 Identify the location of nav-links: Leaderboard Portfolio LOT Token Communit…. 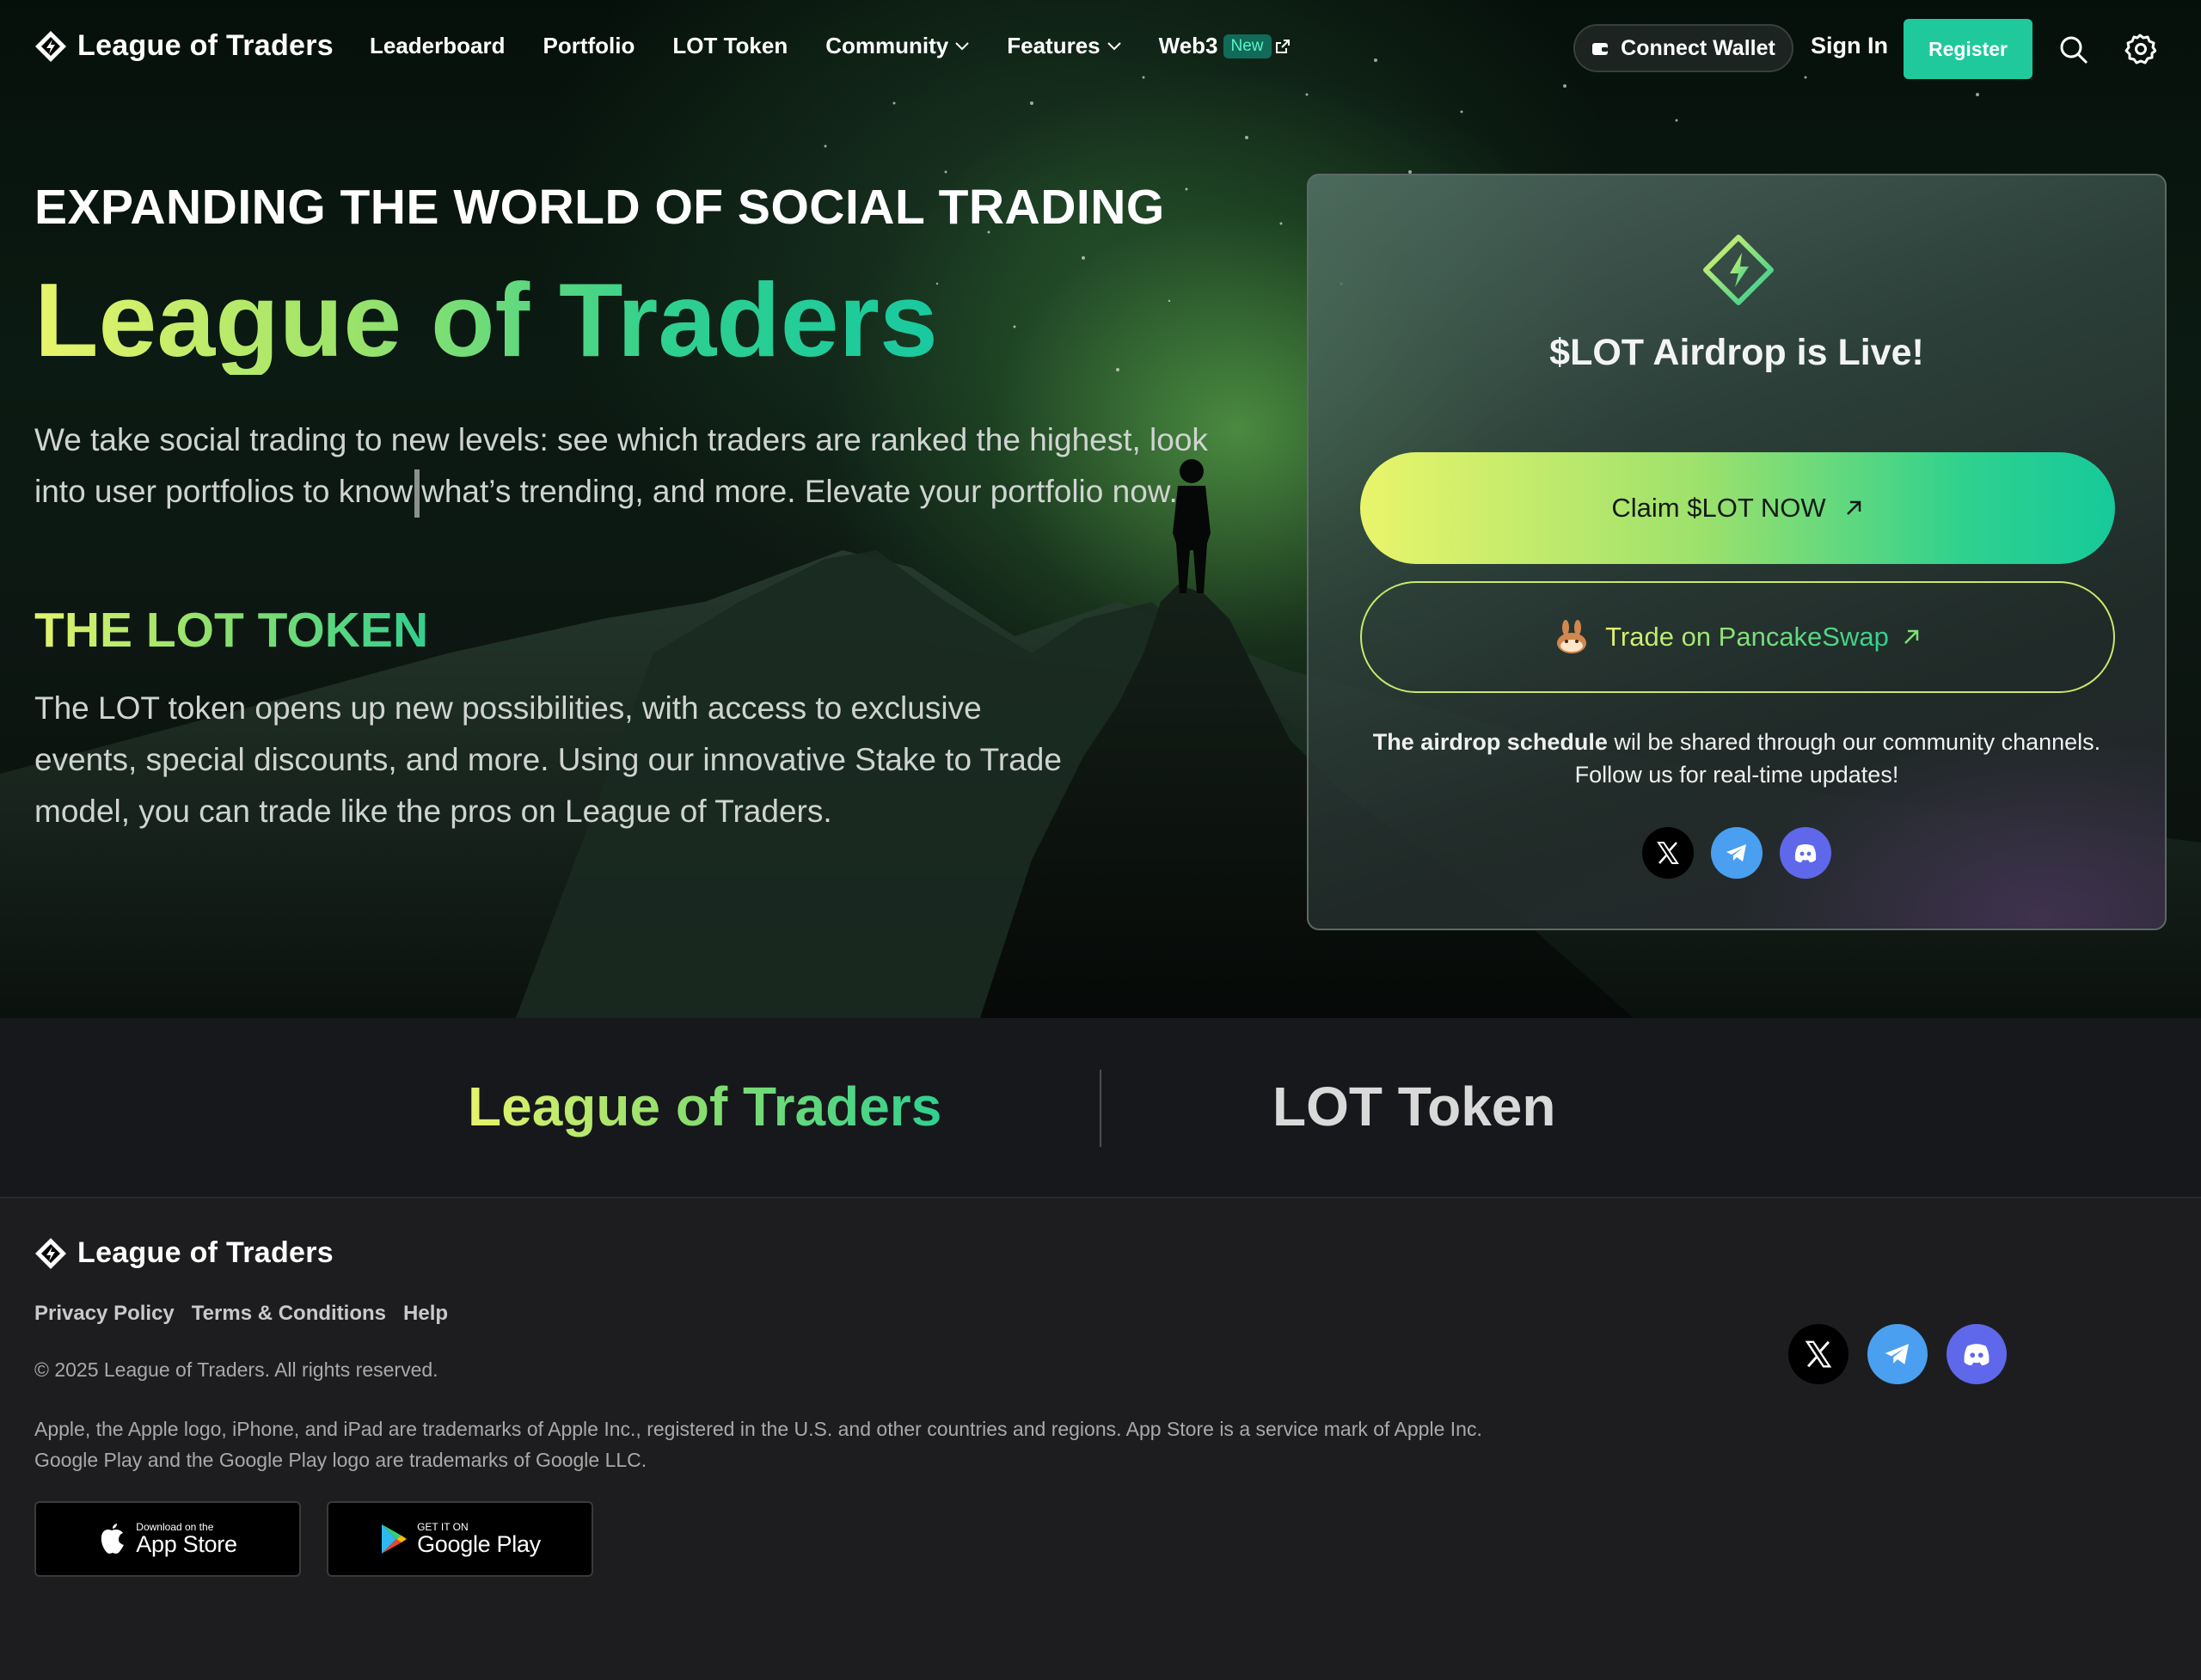
(830, 46).